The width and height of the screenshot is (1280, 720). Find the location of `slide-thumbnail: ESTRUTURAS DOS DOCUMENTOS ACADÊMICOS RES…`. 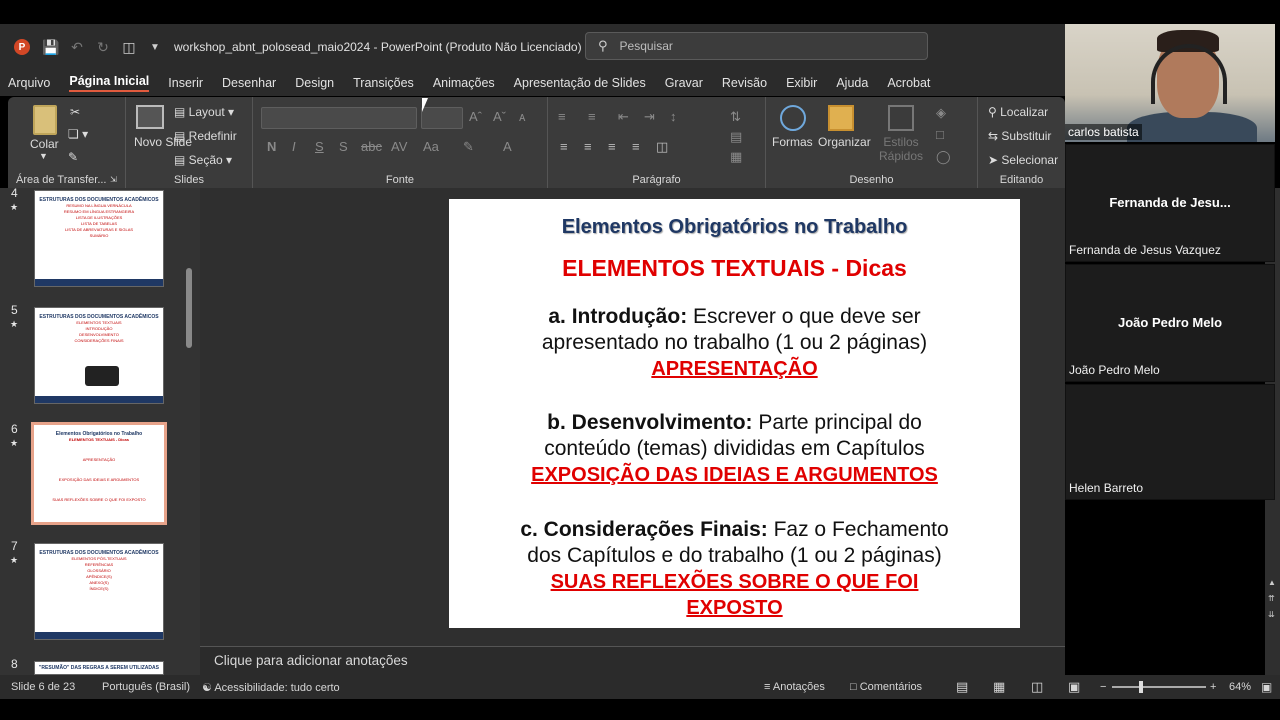

slide-thumbnail: ESTRUTURAS DOS DOCUMENTOS ACADÊMICOS RES… is located at coordinates (99, 238).